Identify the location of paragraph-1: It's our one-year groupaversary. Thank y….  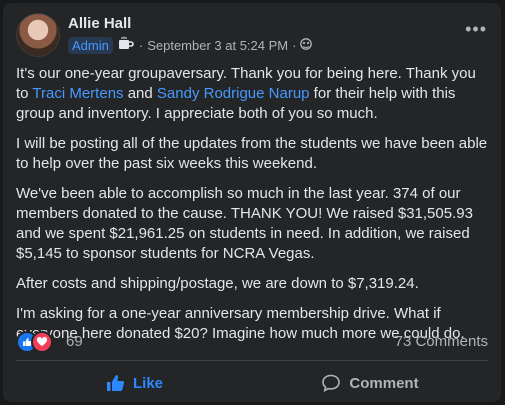
(246, 93).